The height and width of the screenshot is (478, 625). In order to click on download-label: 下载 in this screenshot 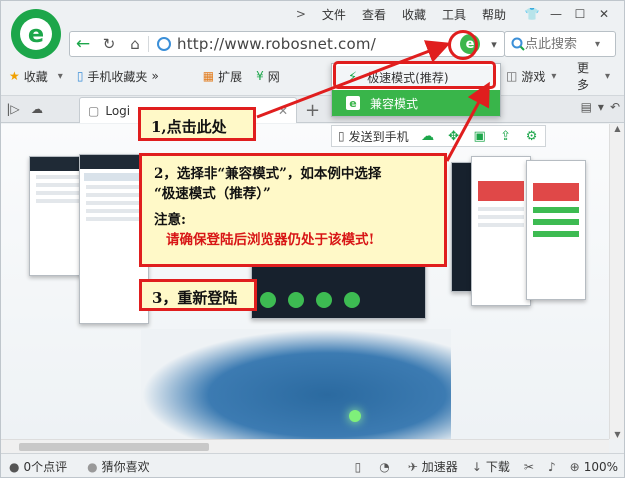, I will do `click(497, 467)`.